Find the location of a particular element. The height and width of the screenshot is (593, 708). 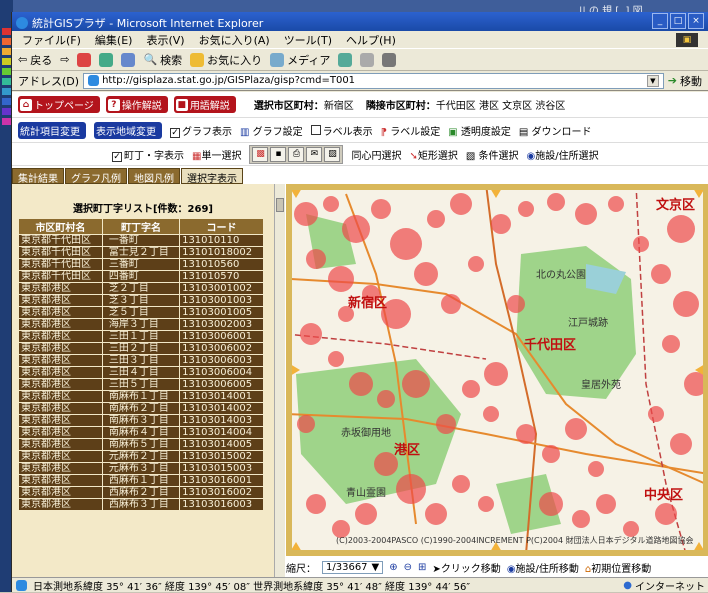

panel-scrollbar is located at coordinates (279, 380).